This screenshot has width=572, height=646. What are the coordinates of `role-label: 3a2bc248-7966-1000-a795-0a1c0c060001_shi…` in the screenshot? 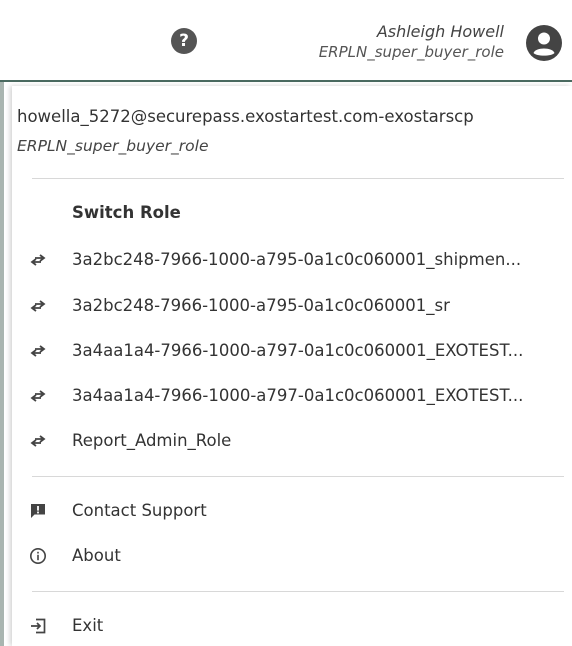 It's located at (297, 259).